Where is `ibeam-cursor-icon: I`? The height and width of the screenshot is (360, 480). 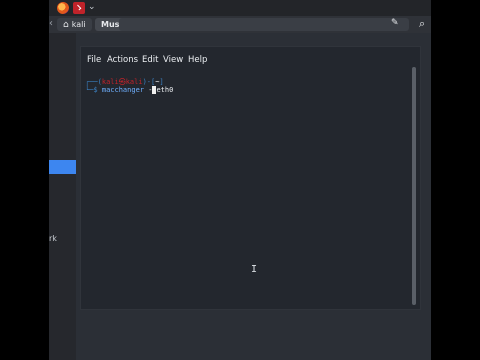
ibeam-cursor-icon: I is located at coordinates (254, 269).